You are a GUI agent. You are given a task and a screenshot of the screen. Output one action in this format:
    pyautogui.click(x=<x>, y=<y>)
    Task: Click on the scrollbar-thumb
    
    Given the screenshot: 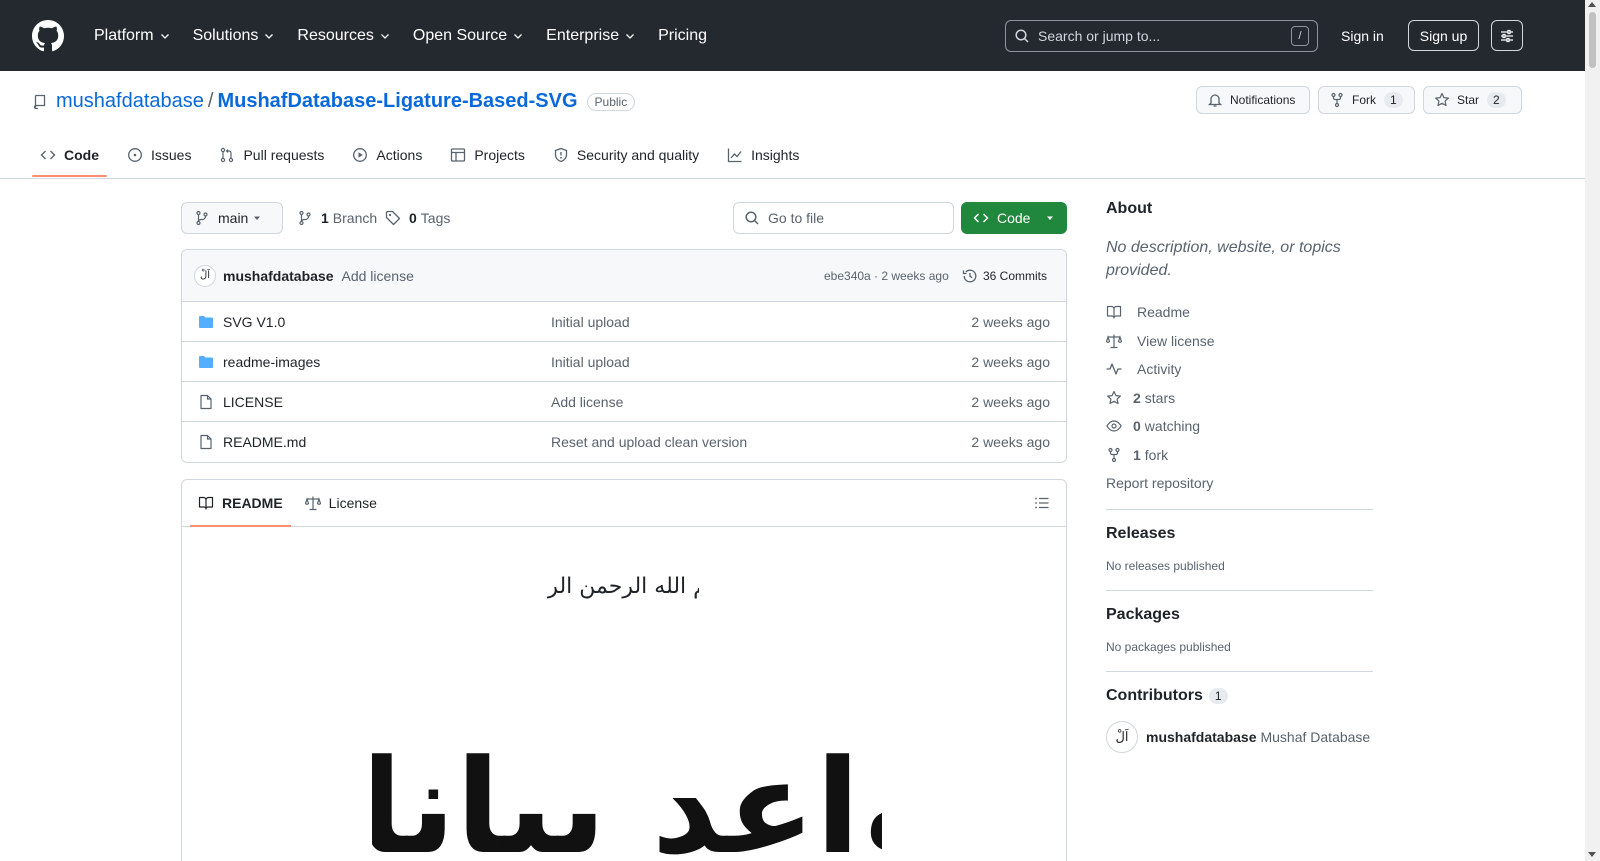 What is the action you would take?
    pyautogui.click(x=1592, y=40)
    